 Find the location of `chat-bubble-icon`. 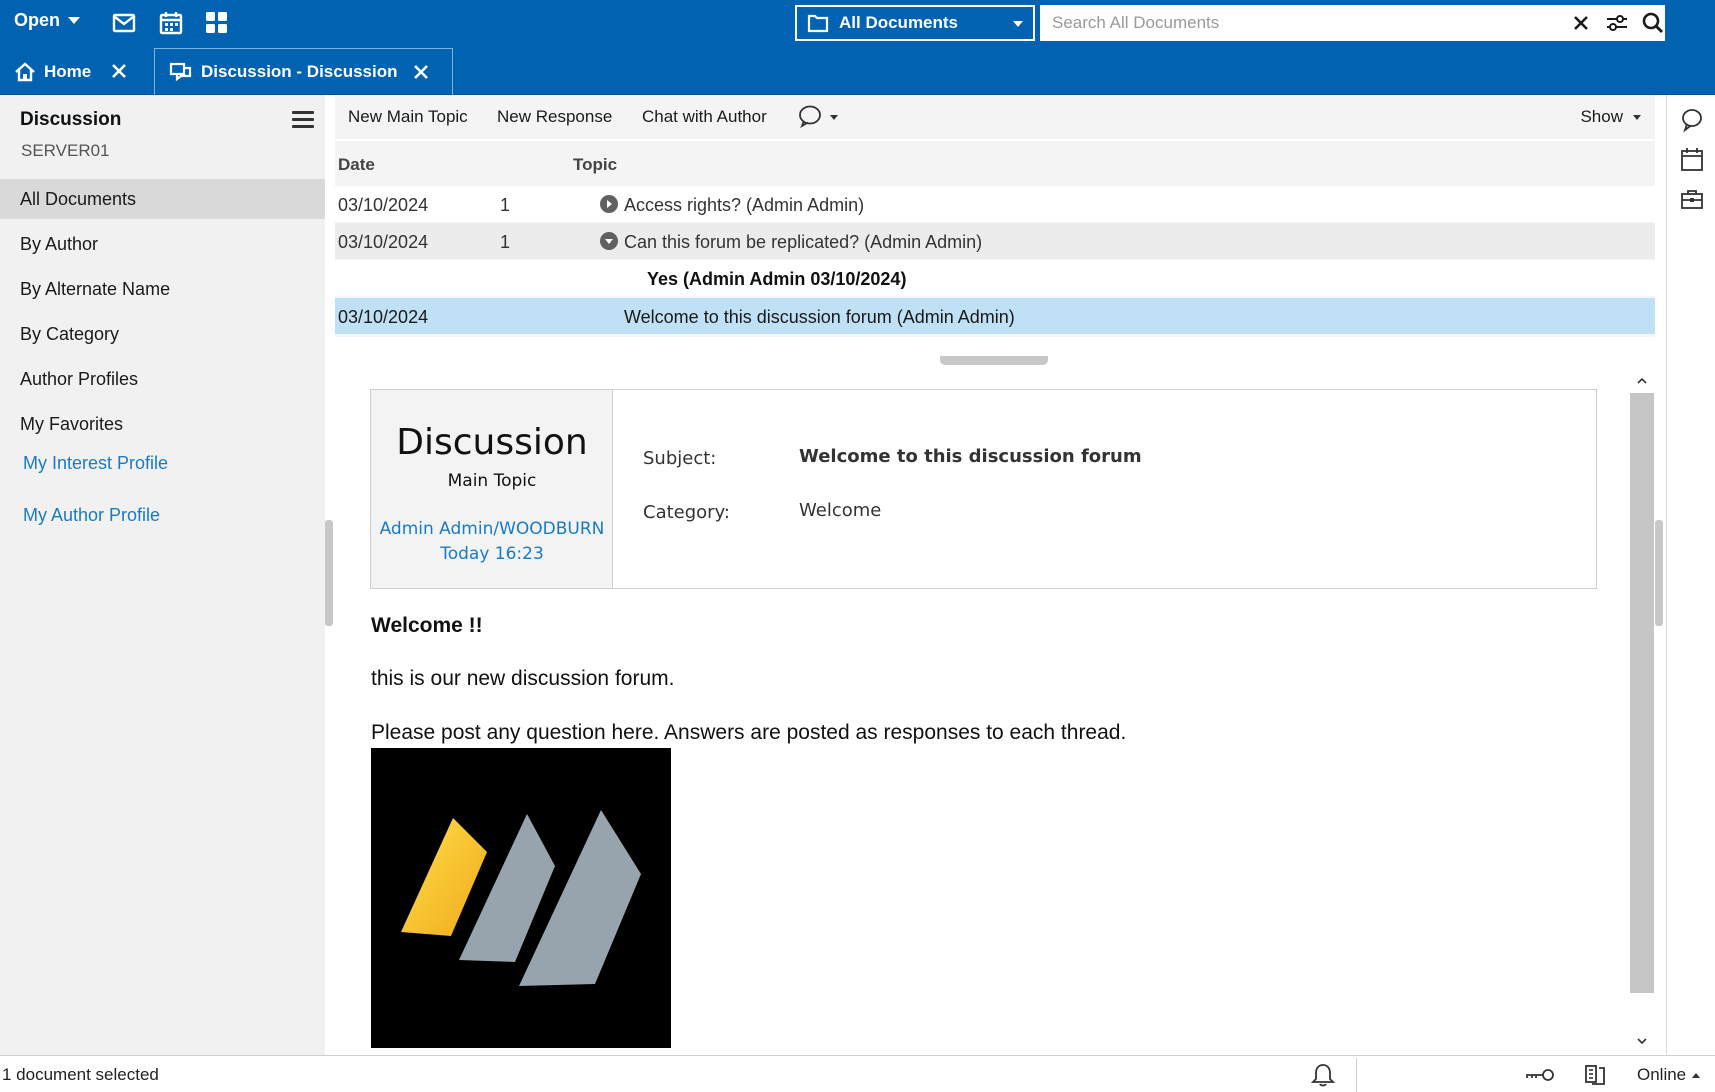

chat-bubble-icon is located at coordinates (818, 117).